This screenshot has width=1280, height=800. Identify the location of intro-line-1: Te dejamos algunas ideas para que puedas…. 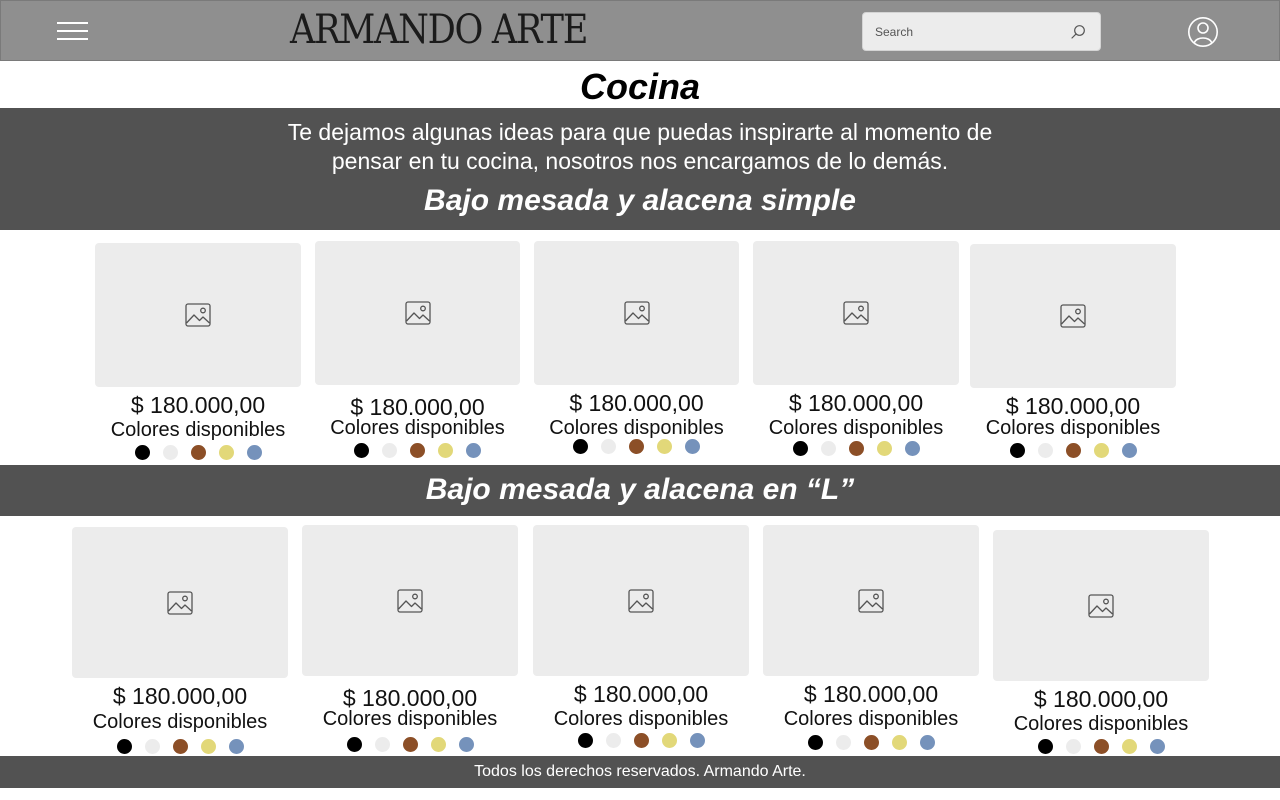
(640, 132).